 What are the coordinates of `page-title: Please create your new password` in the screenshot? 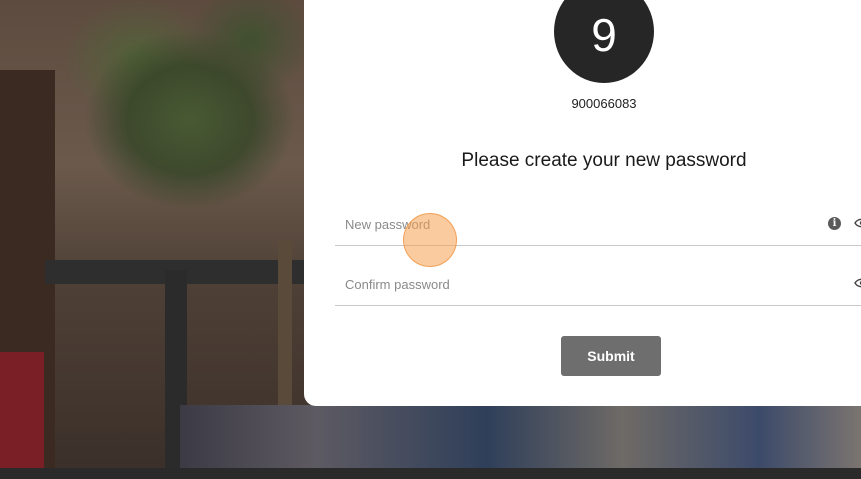 It's located at (604, 160).